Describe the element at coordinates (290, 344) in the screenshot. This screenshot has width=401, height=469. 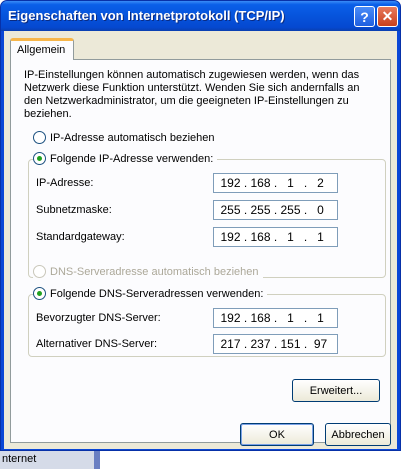
I see `octet: 151` at that location.